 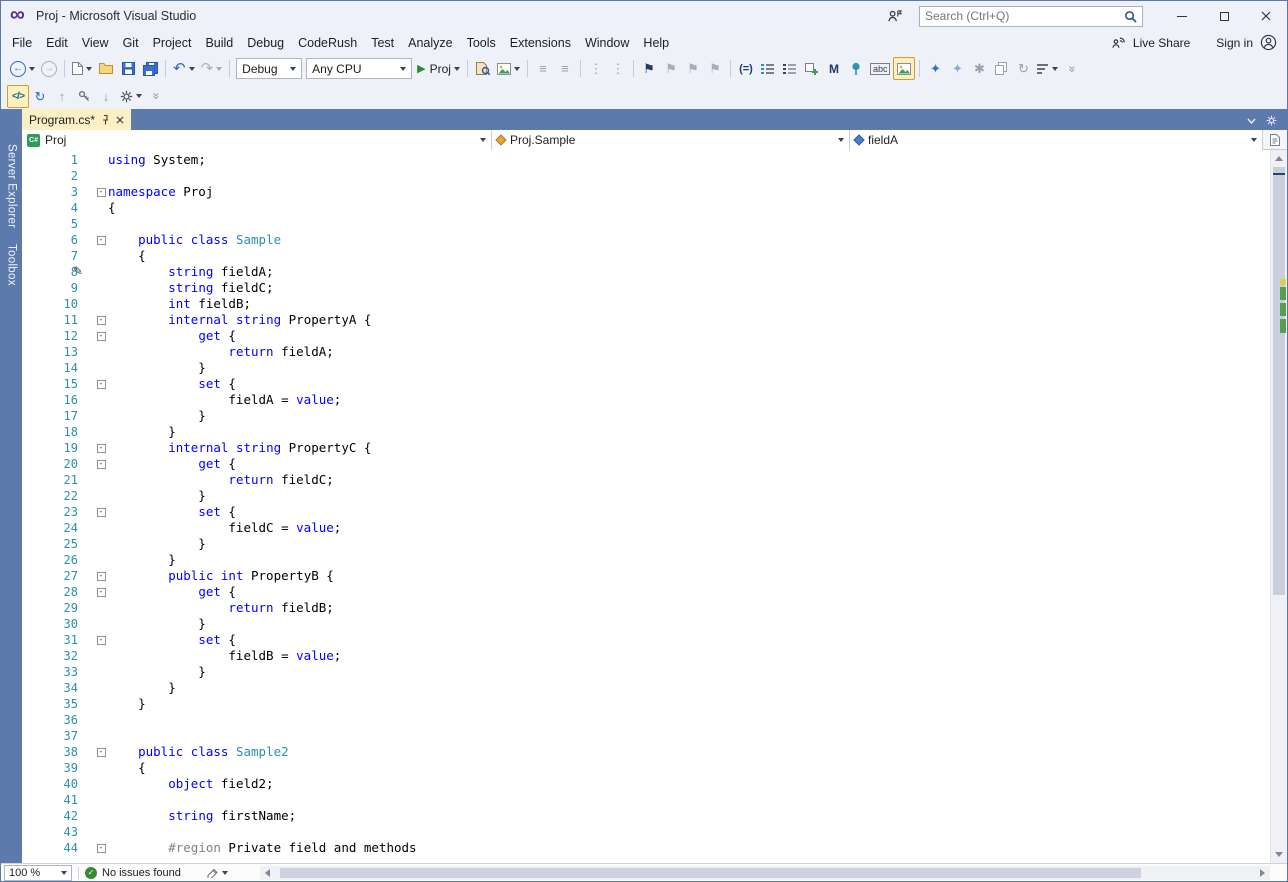 What do you see at coordinates (646, 240) in the screenshot?
I see `code-line: 6 - public class Sample` at bounding box center [646, 240].